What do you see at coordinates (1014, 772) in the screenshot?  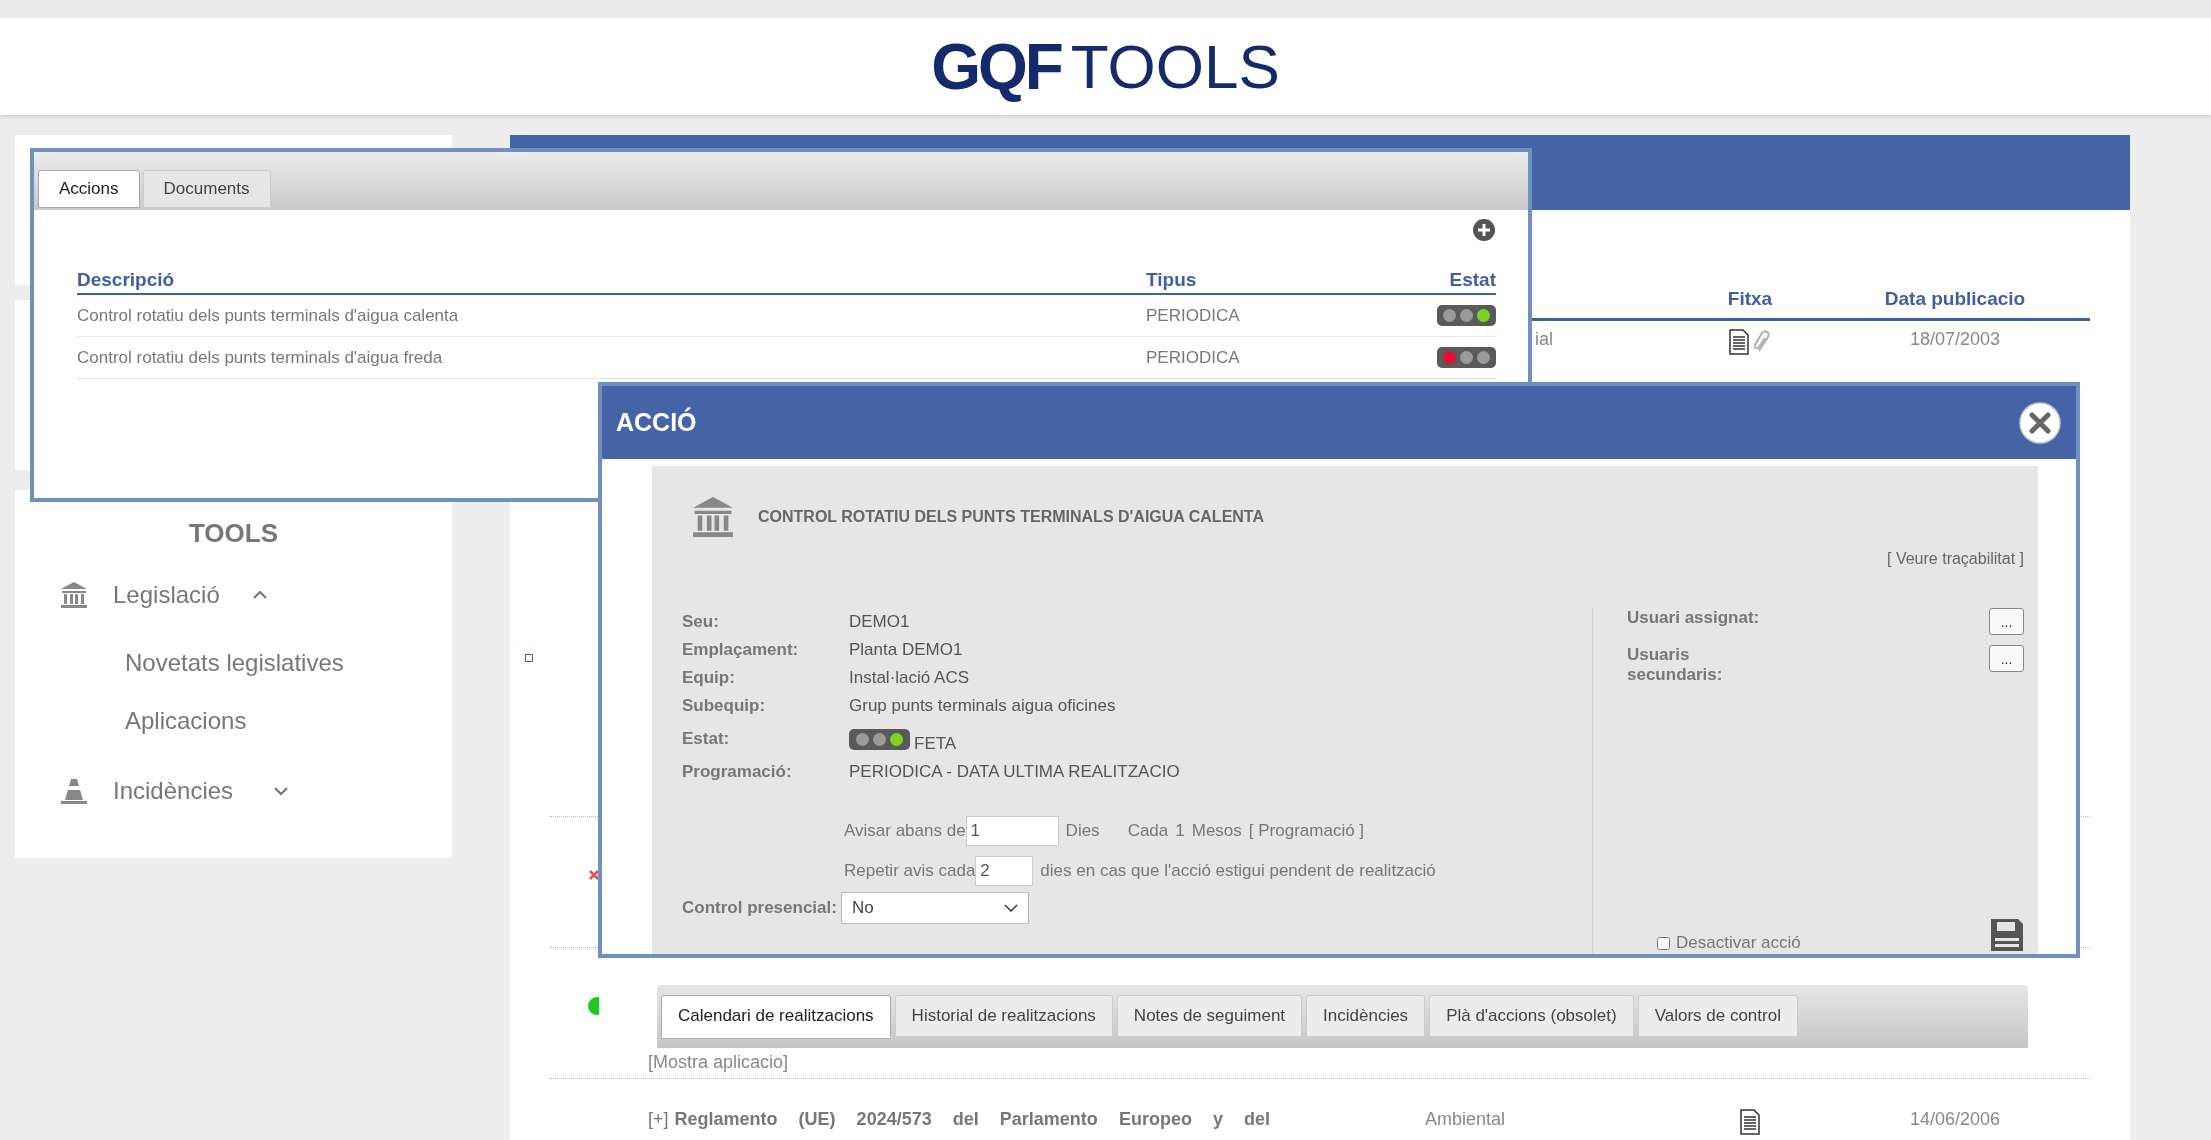 I see `field-value: PERIODICA - DATA ULTIMA REALITZACIO` at bounding box center [1014, 772].